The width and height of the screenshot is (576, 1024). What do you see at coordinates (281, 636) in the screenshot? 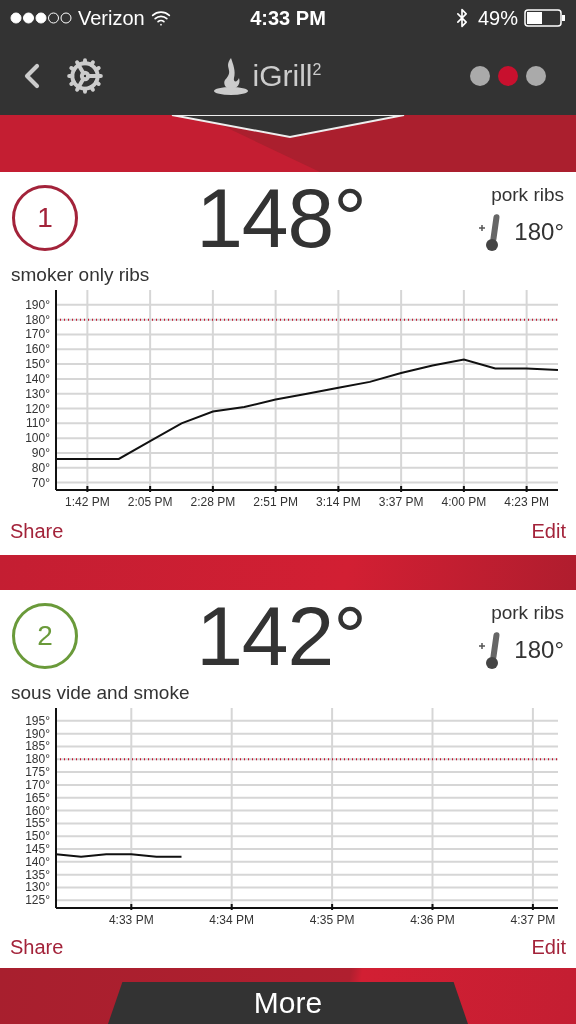
I see `current-temperature: 142°` at bounding box center [281, 636].